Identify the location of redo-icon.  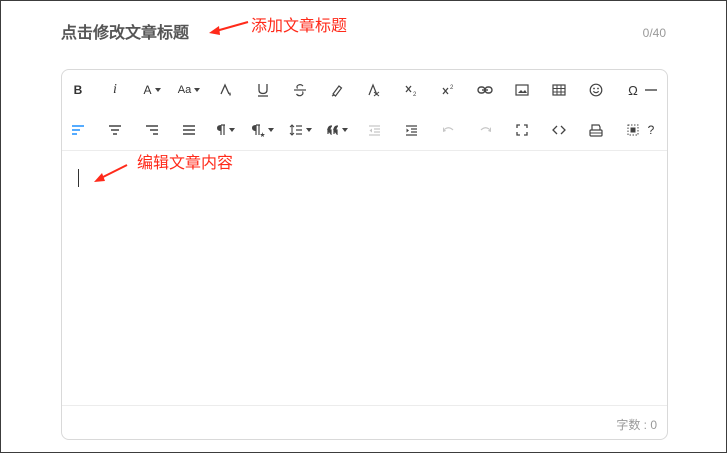
(485, 129).